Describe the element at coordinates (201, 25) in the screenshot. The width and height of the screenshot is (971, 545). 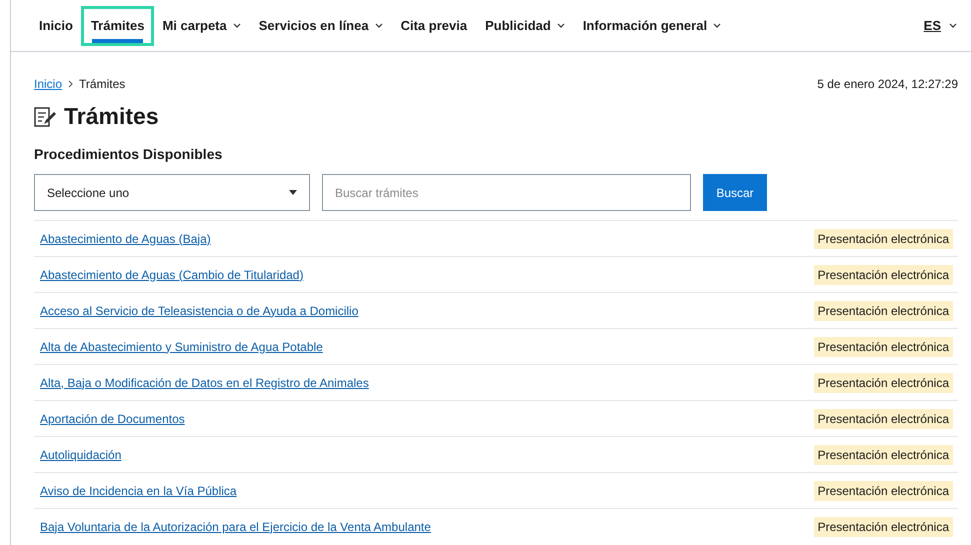
I see `nav-tab: Mi carpeta` at that location.